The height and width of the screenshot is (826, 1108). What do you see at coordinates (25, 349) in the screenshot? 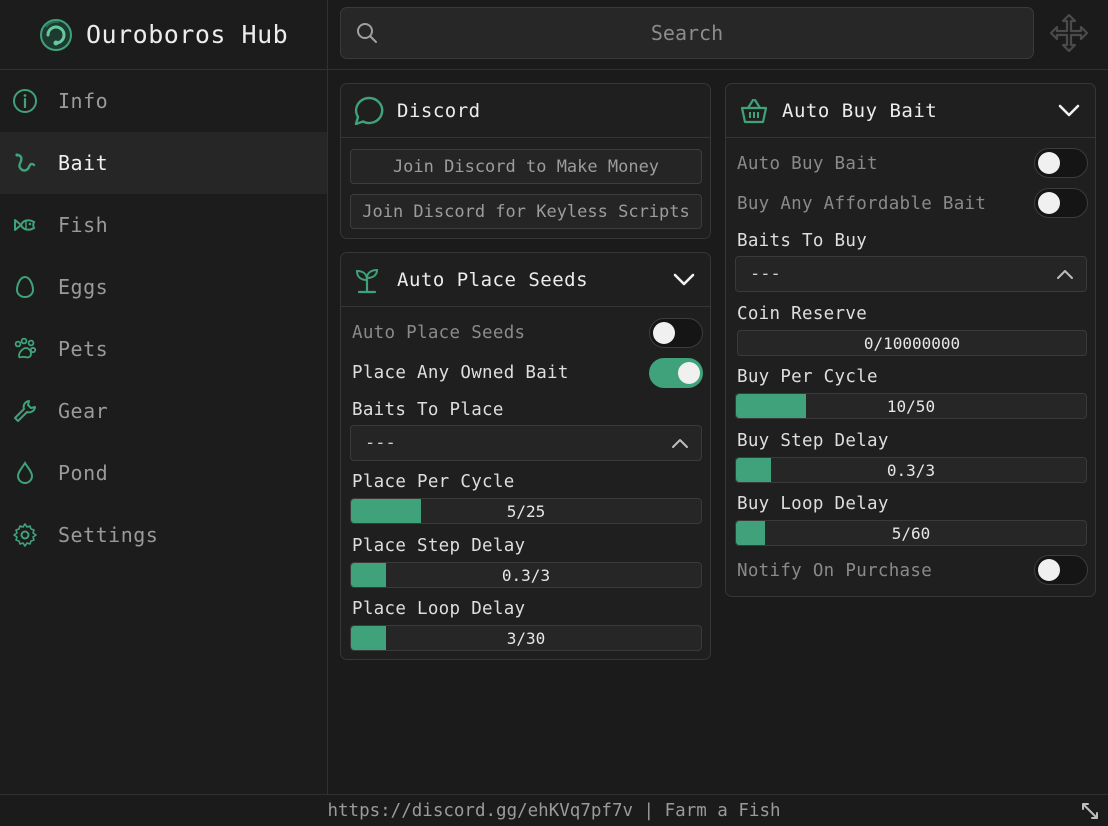
I see `paw-icon` at bounding box center [25, 349].